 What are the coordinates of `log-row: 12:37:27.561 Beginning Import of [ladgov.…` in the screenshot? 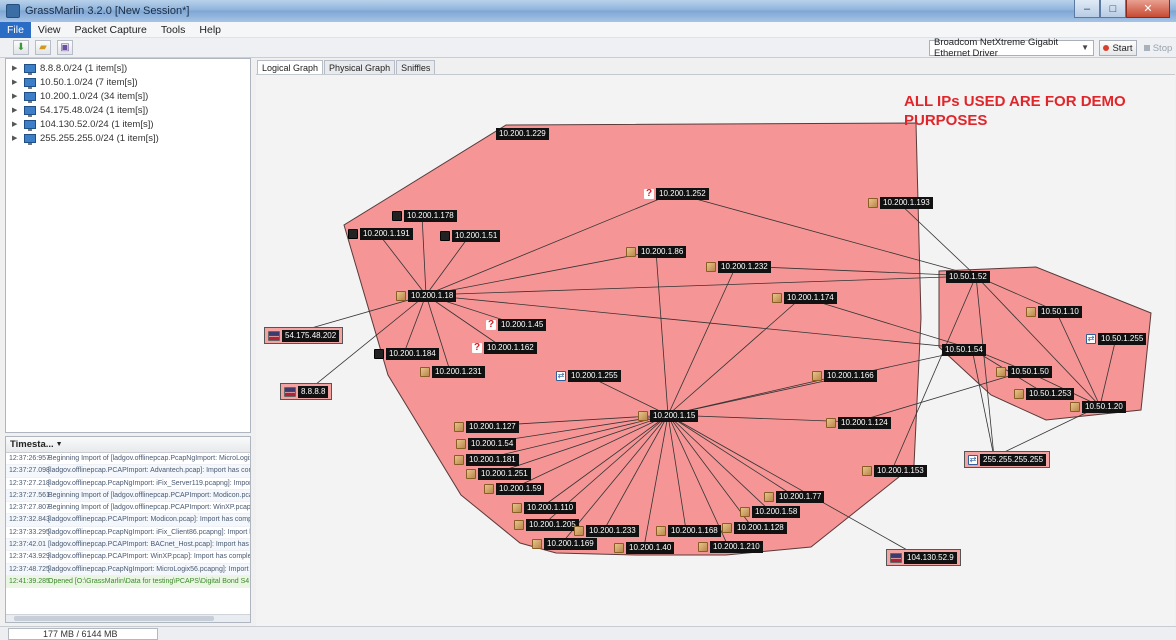 It's located at (128, 496).